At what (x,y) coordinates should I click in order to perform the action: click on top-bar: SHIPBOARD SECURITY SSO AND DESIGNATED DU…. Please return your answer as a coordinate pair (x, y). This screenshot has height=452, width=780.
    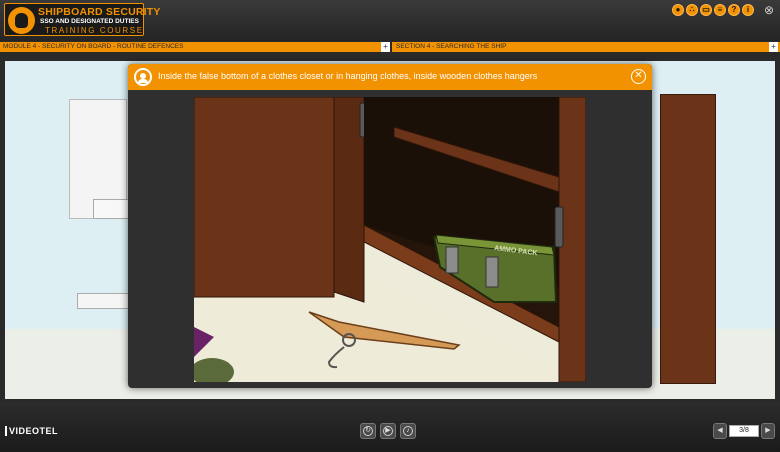
    Looking at the image, I should click on (390, 20).